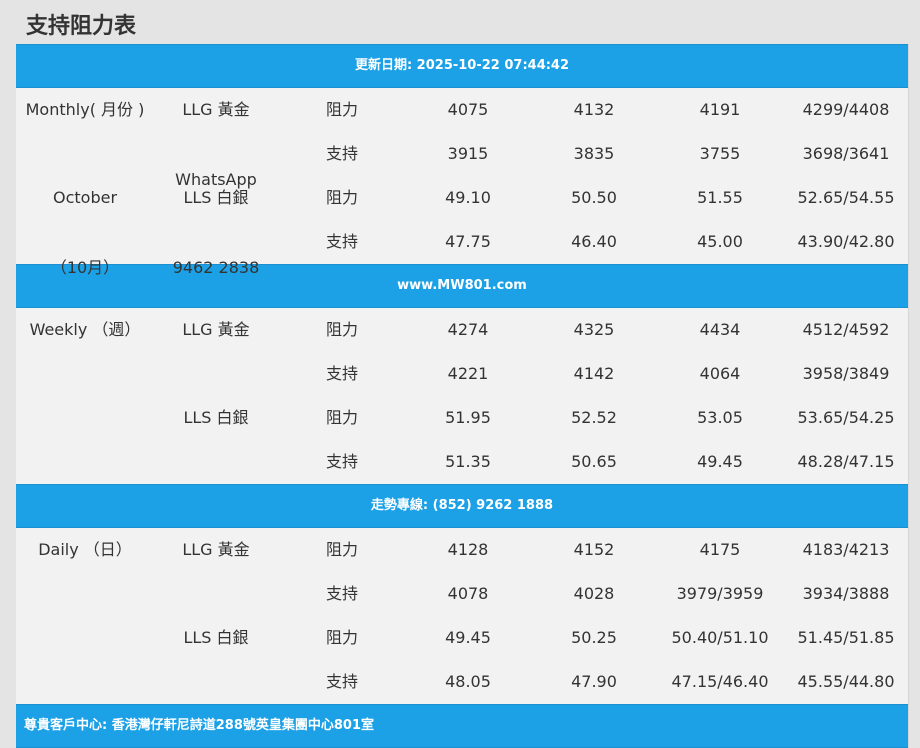 The height and width of the screenshot is (748, 920). Describe the element at coordinates (720, 549) in the screenshot. I see `level-3: 4175` at that location.